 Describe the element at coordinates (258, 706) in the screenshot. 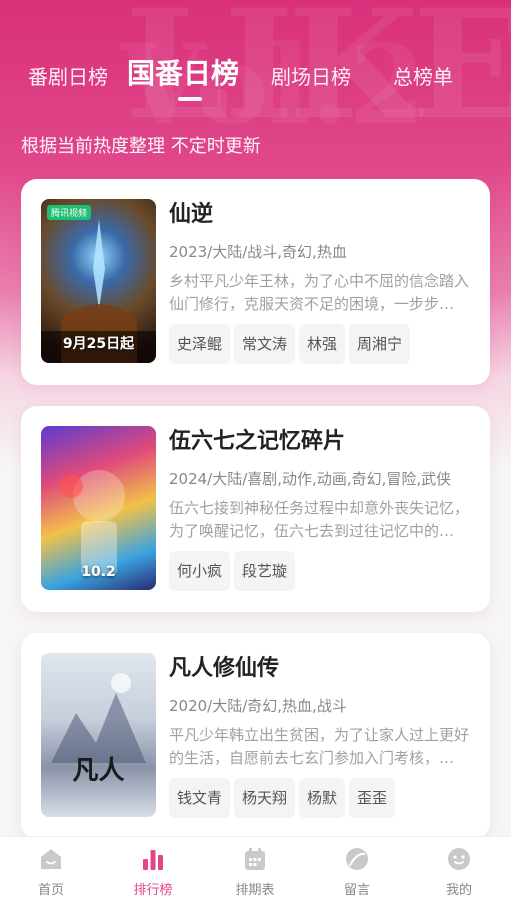

I see `anime-meta: 2020/大陆/奇幻,热血,战斗` at that location.